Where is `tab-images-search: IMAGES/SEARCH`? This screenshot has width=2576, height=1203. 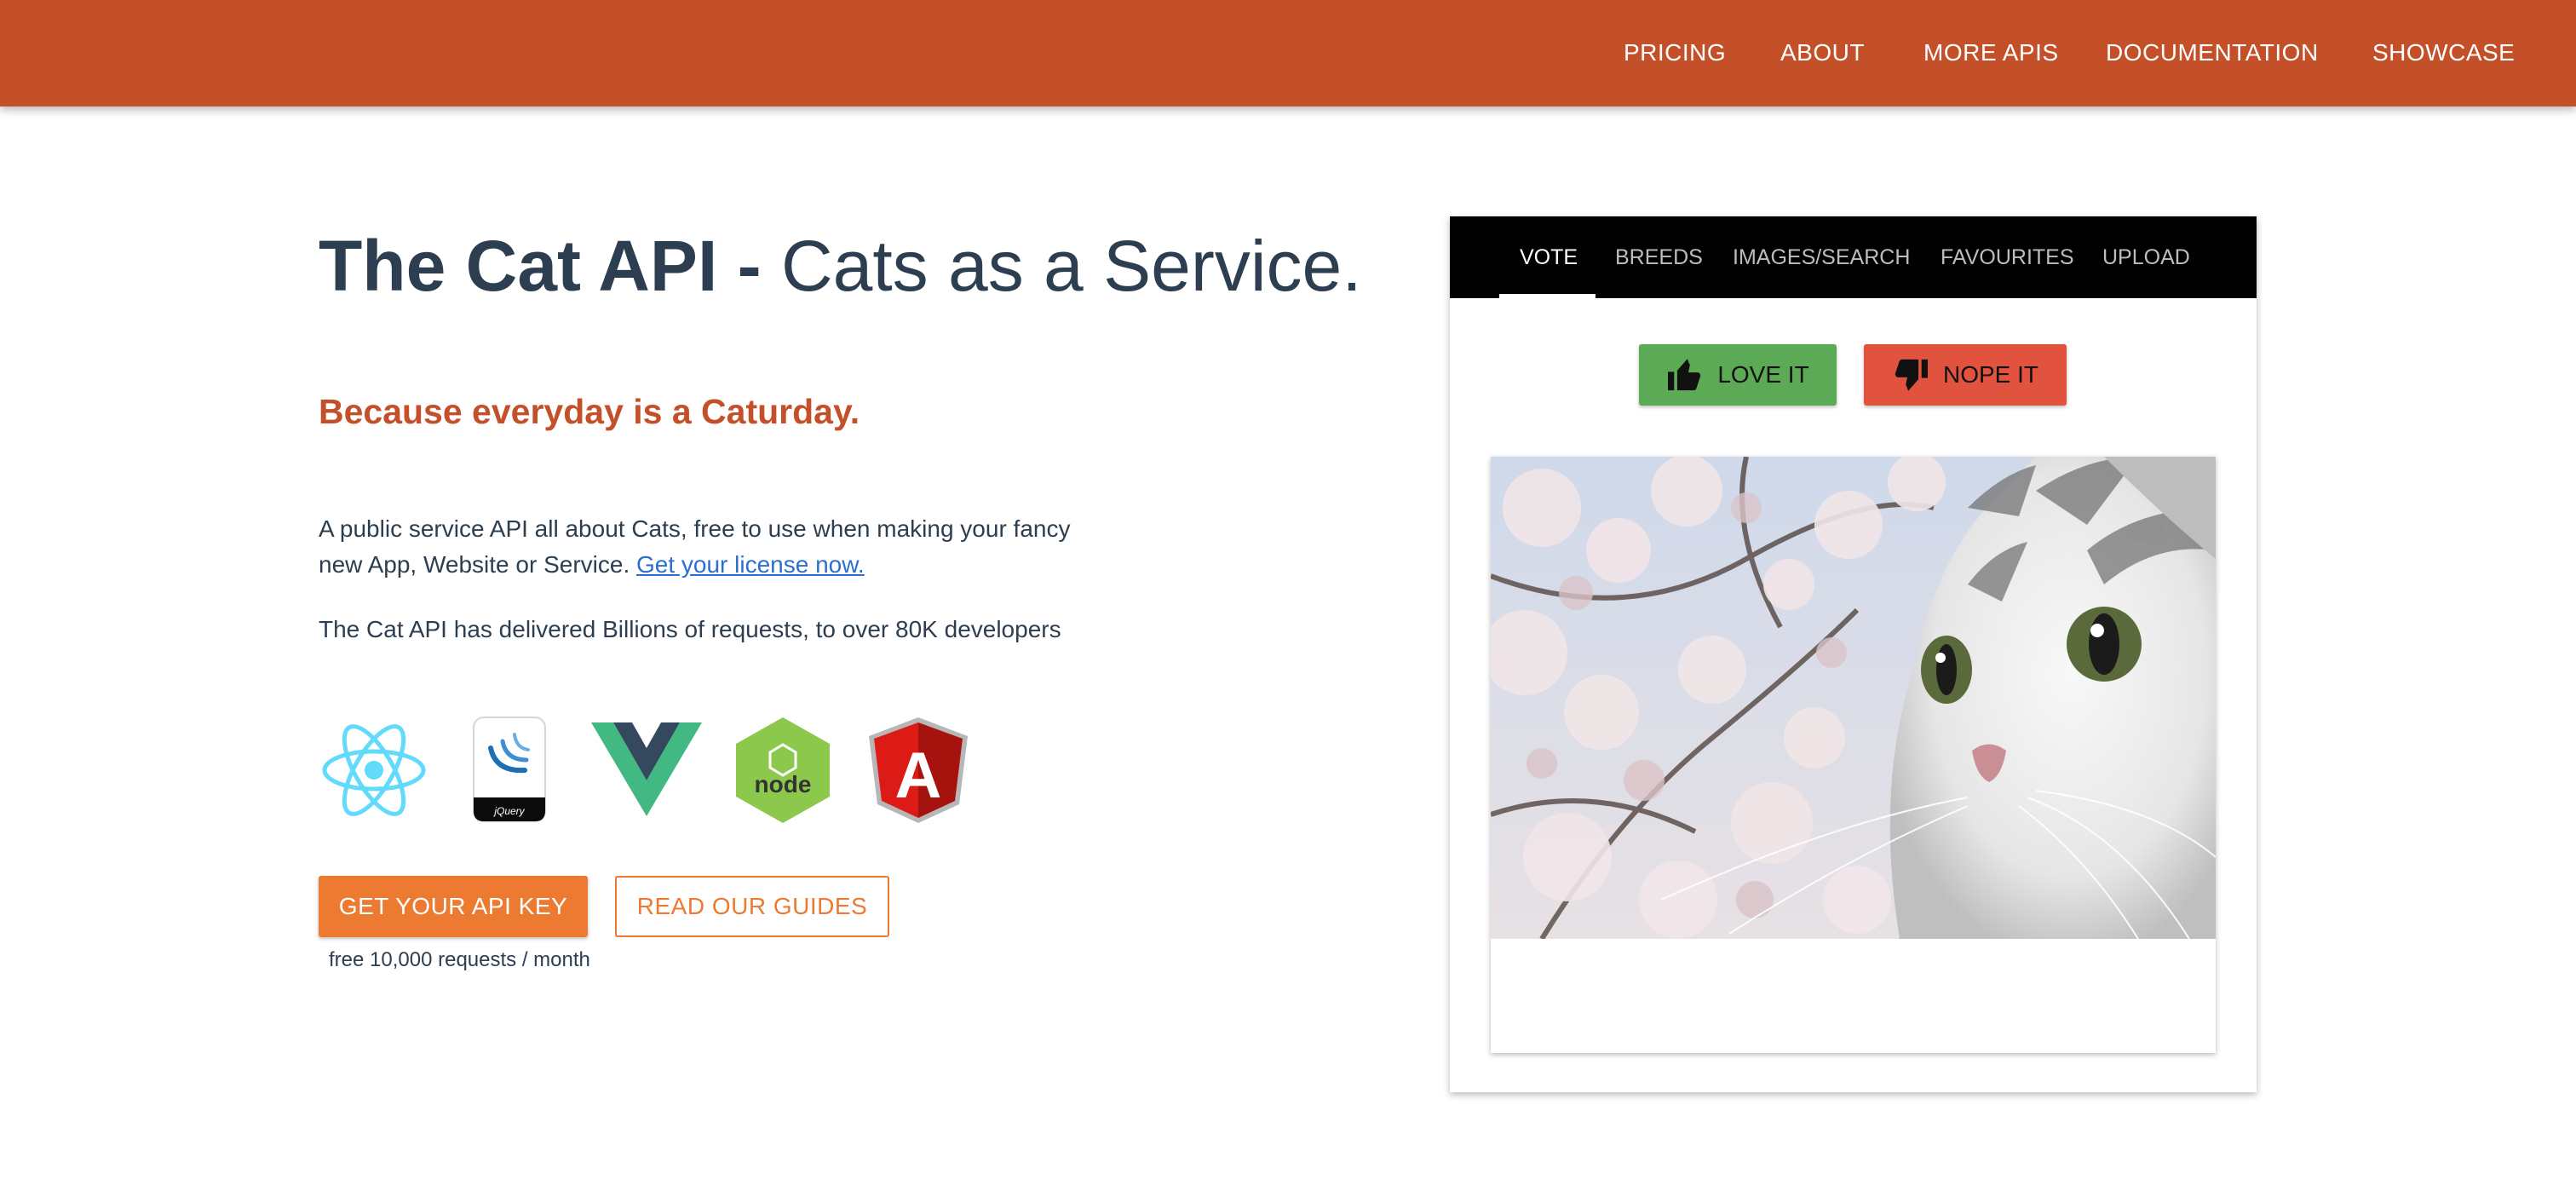 tab-images-search: IMAGES/SEARCH is located at coordinates (1822, 257).